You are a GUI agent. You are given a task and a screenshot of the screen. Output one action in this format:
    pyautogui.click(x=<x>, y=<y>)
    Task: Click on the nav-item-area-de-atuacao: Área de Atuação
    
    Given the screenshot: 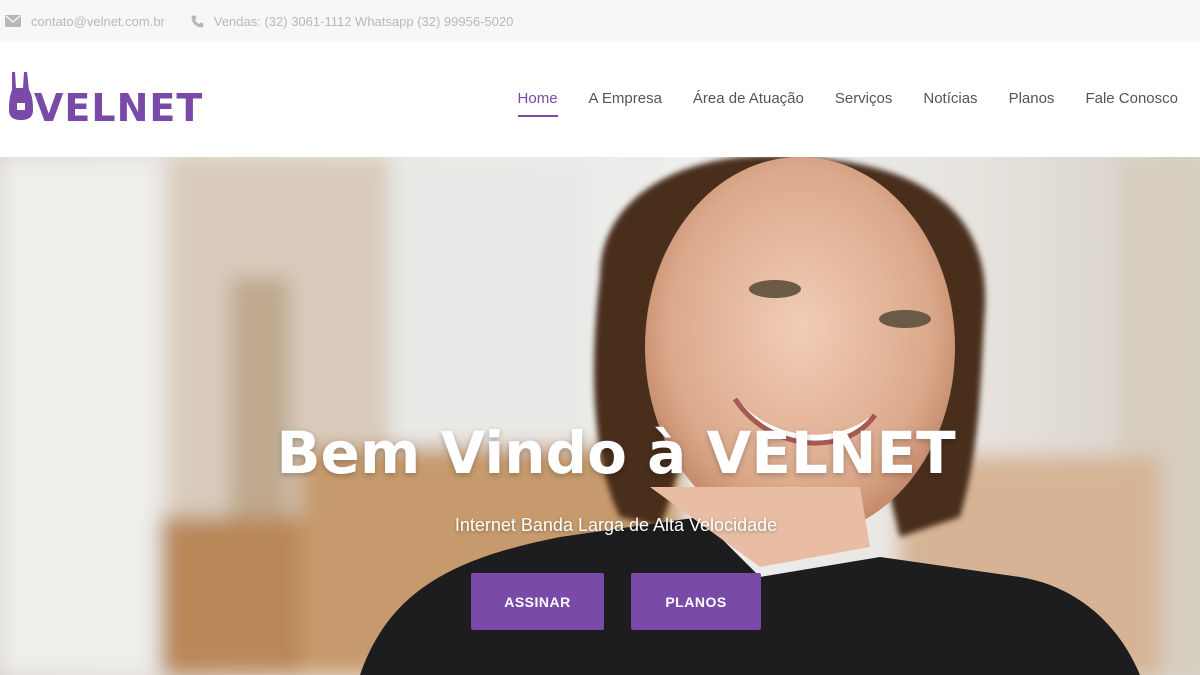 What is the action you would take?
    pyautogui.click(x=748, y=102)
    